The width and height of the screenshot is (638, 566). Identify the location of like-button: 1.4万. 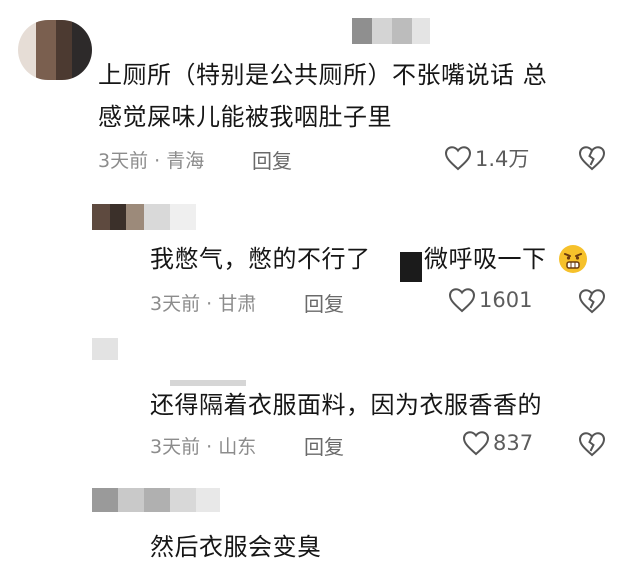
(486, 158).